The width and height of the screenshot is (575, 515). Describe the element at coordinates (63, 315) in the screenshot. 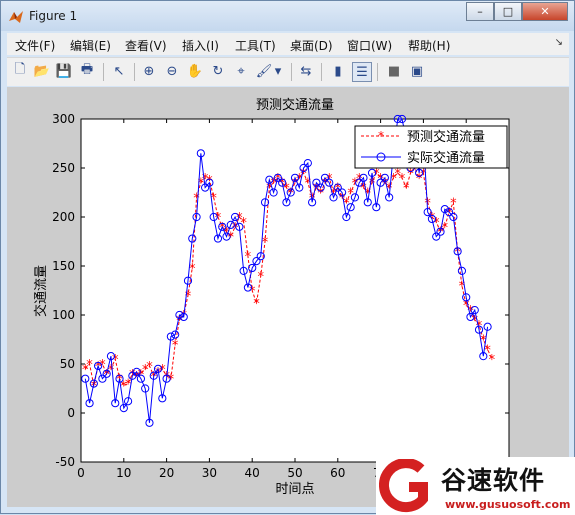

I see `y-tick-label: 100` at that location.